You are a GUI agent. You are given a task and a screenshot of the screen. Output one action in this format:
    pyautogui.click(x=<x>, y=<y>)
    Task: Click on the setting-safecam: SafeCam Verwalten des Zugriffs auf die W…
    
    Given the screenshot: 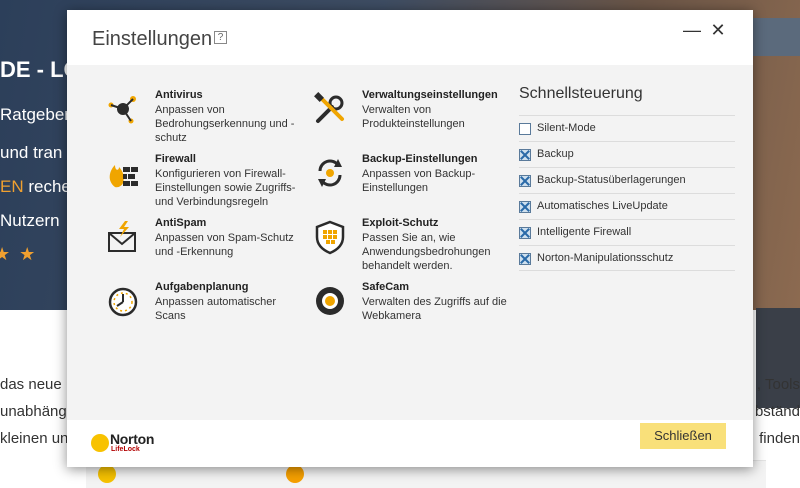 What is the action you would take?
    pyautogui.click(x=412, y=312)
    